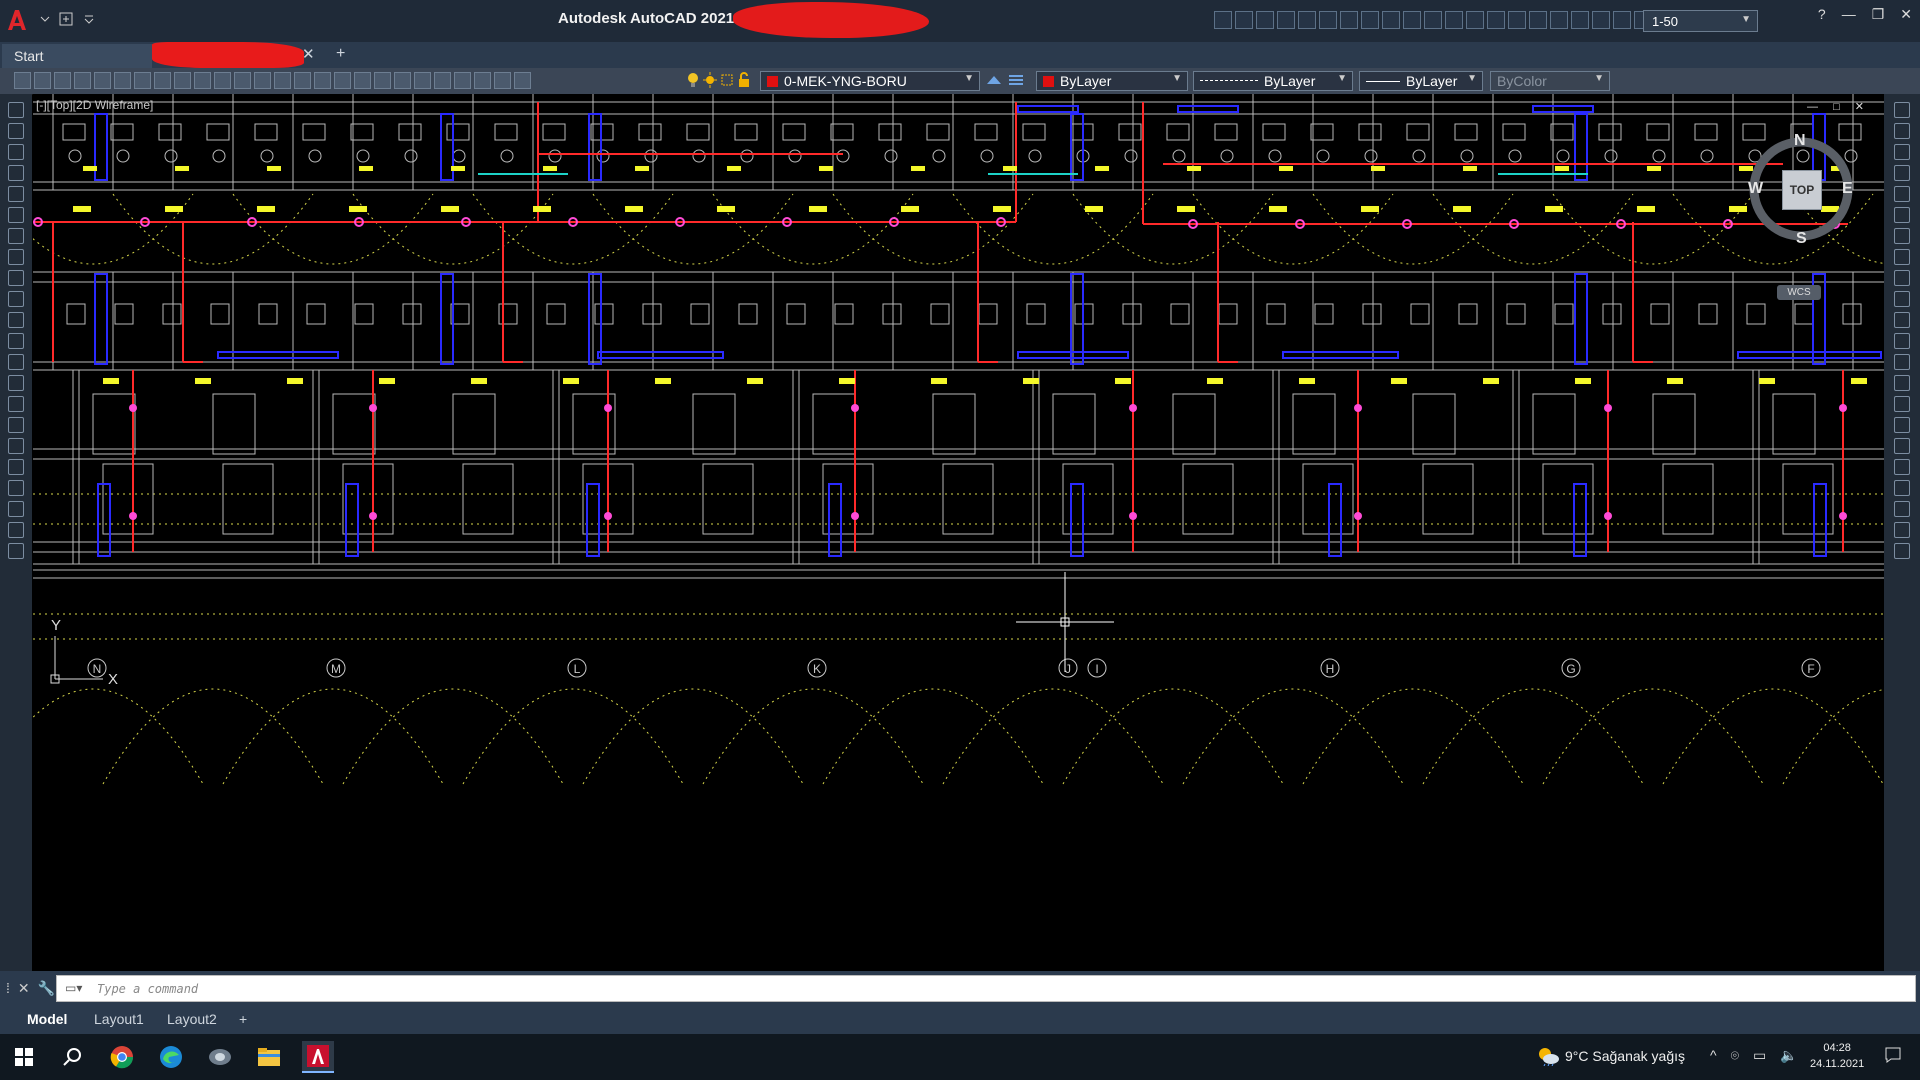 Image resolution: width=1920 pixels, height=1080 pixels. What do you see at coordinates (16, 131) in the screenshot?
I see `construction-line-icon` at bounding box center [16, 131].